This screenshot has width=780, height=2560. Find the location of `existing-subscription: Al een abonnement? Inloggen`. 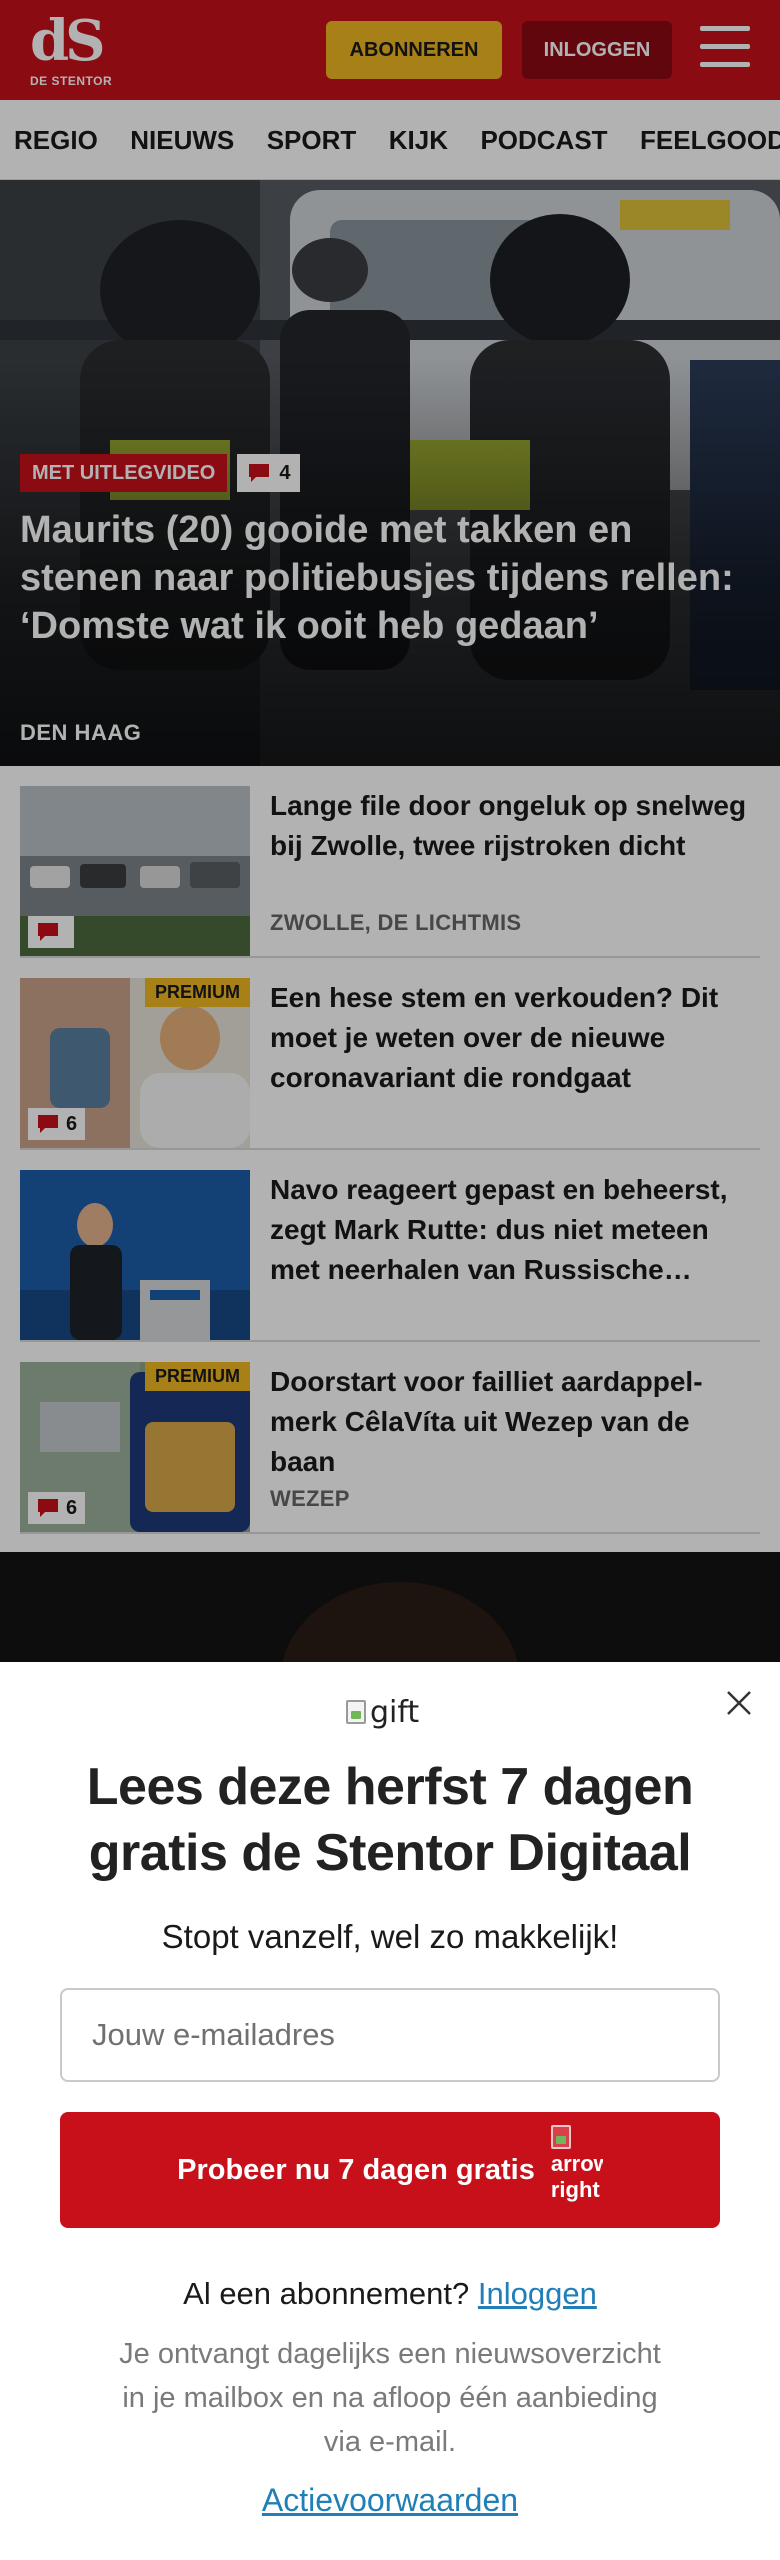

existing-subscription: Al een abonnement? Inloggen is located at coordinates (390, 2294).